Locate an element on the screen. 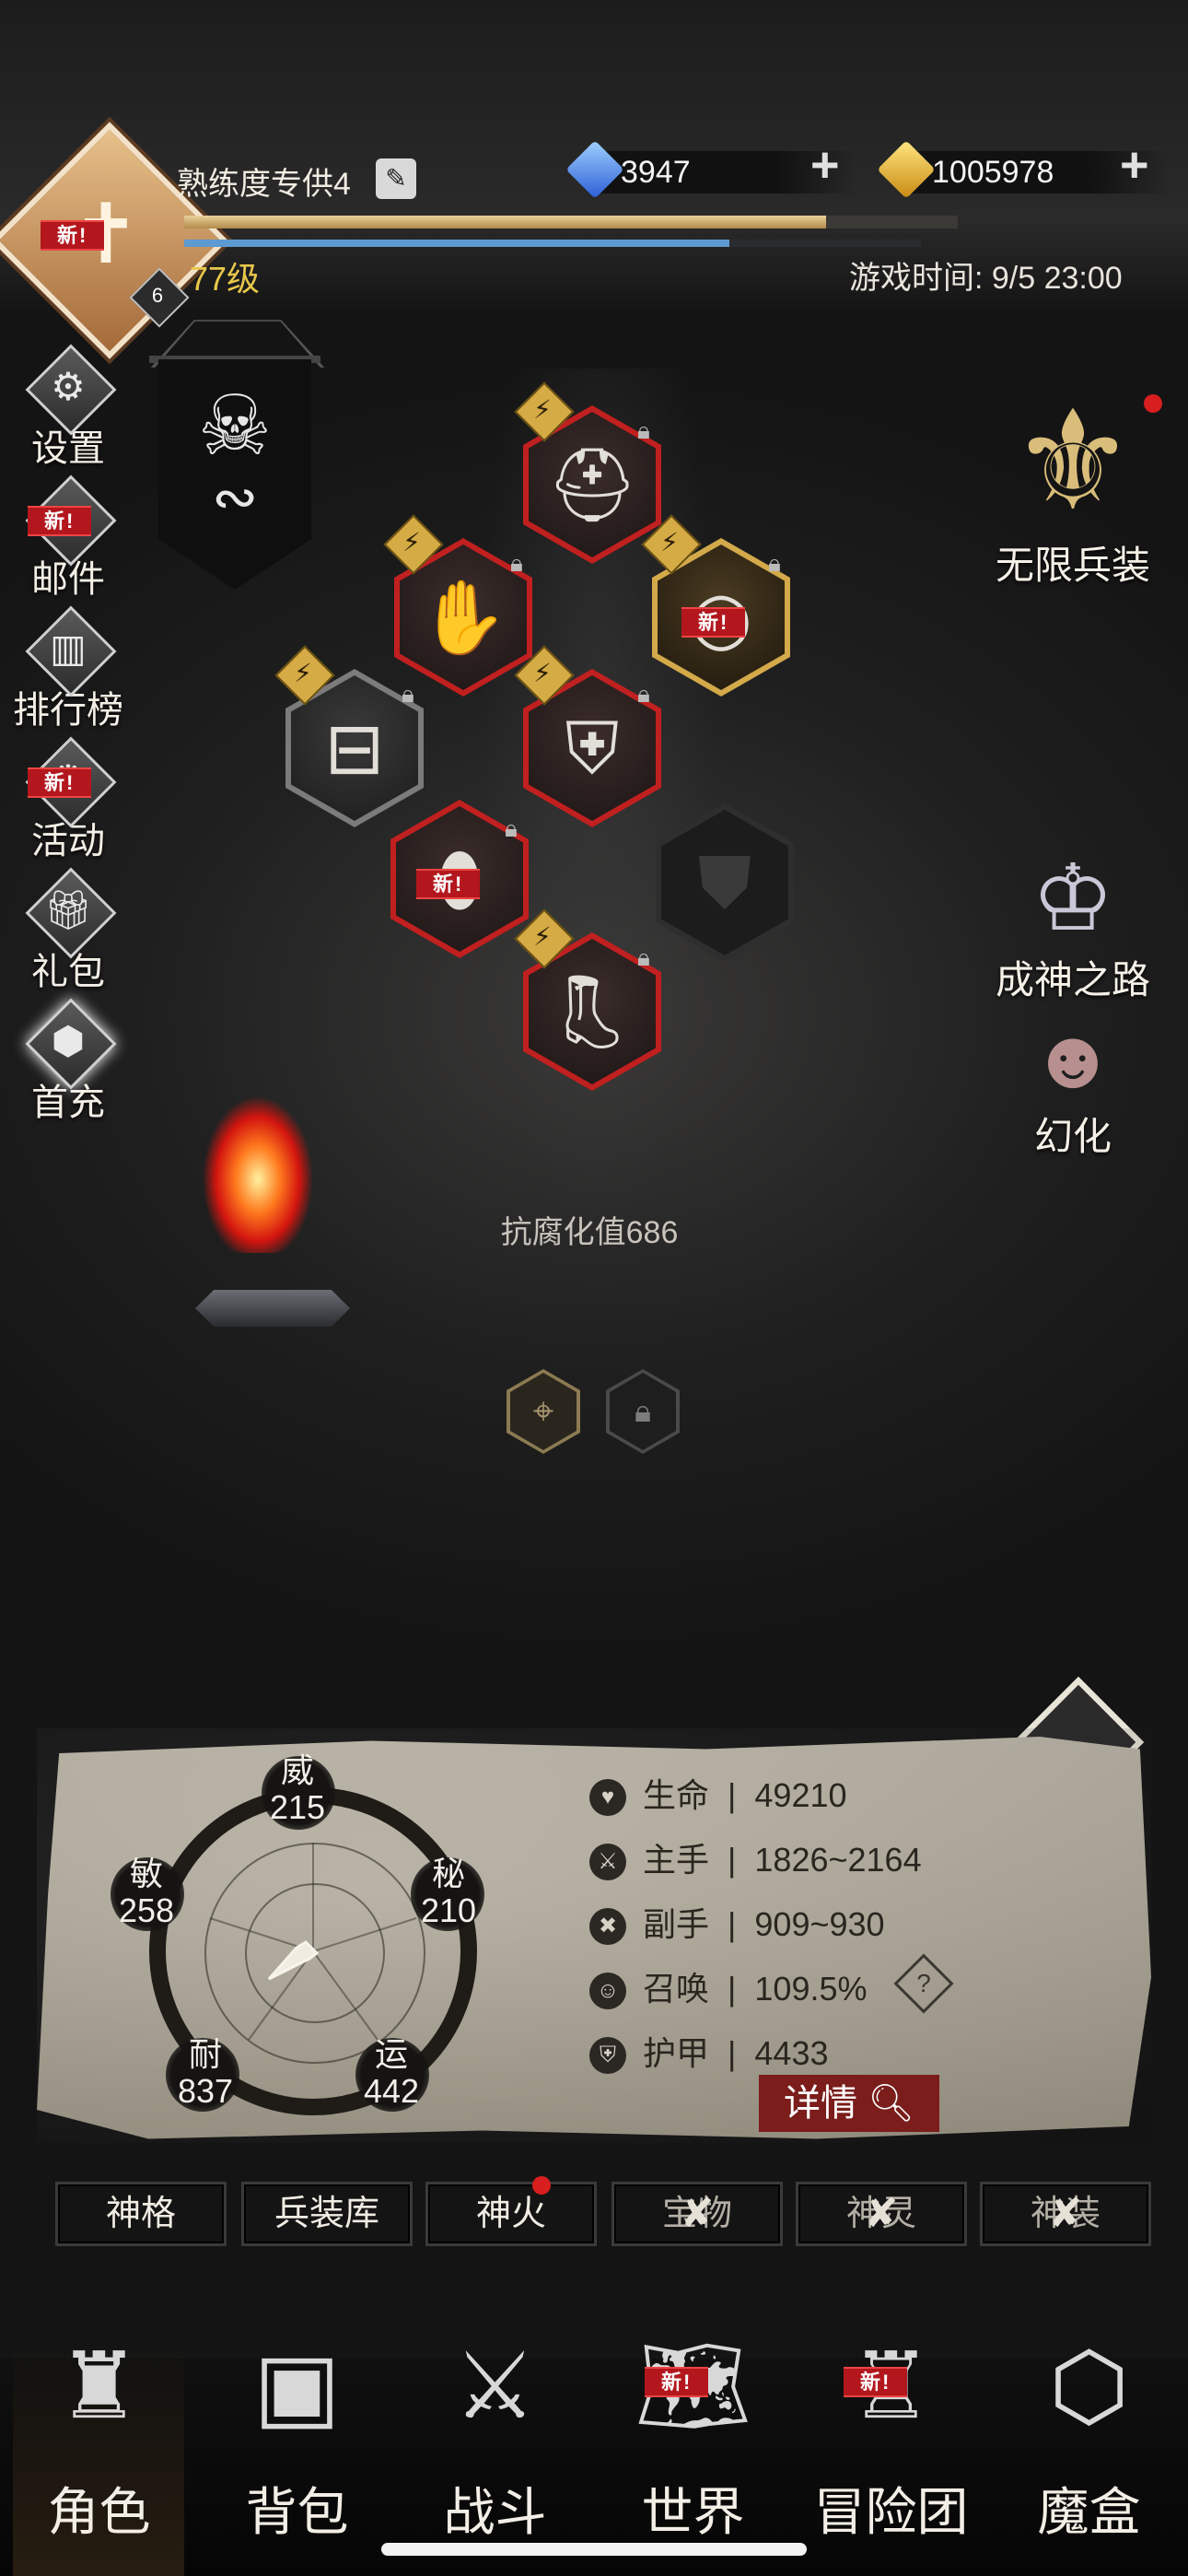 This screenshot has height=2576, width=1188. cube-icon: ⬡ is located at coordinates (1089, 2386).